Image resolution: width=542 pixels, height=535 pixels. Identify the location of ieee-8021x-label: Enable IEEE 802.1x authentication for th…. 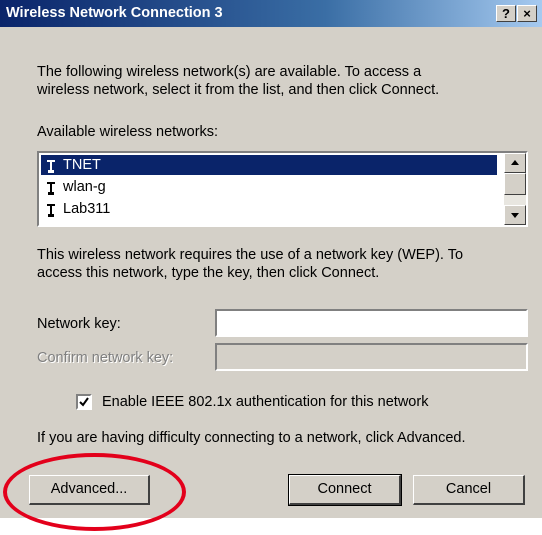
(265, 402).